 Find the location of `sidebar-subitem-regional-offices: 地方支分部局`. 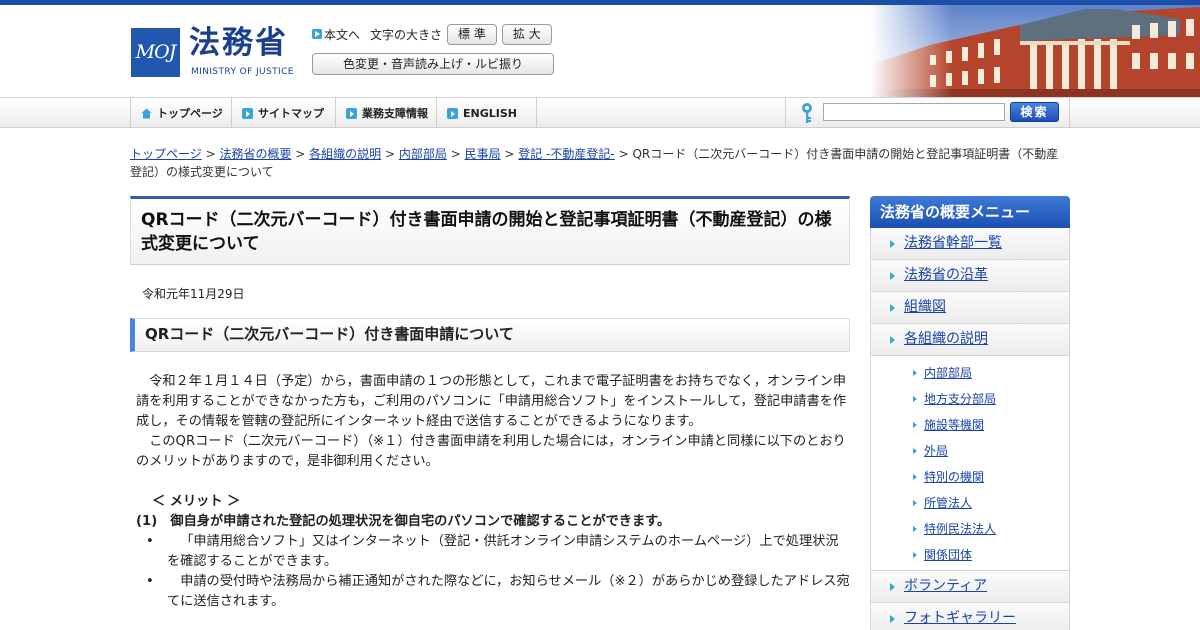

sidebar-subitem-regional-offices: 地方支分部局 is located at coordinates (970, 399).